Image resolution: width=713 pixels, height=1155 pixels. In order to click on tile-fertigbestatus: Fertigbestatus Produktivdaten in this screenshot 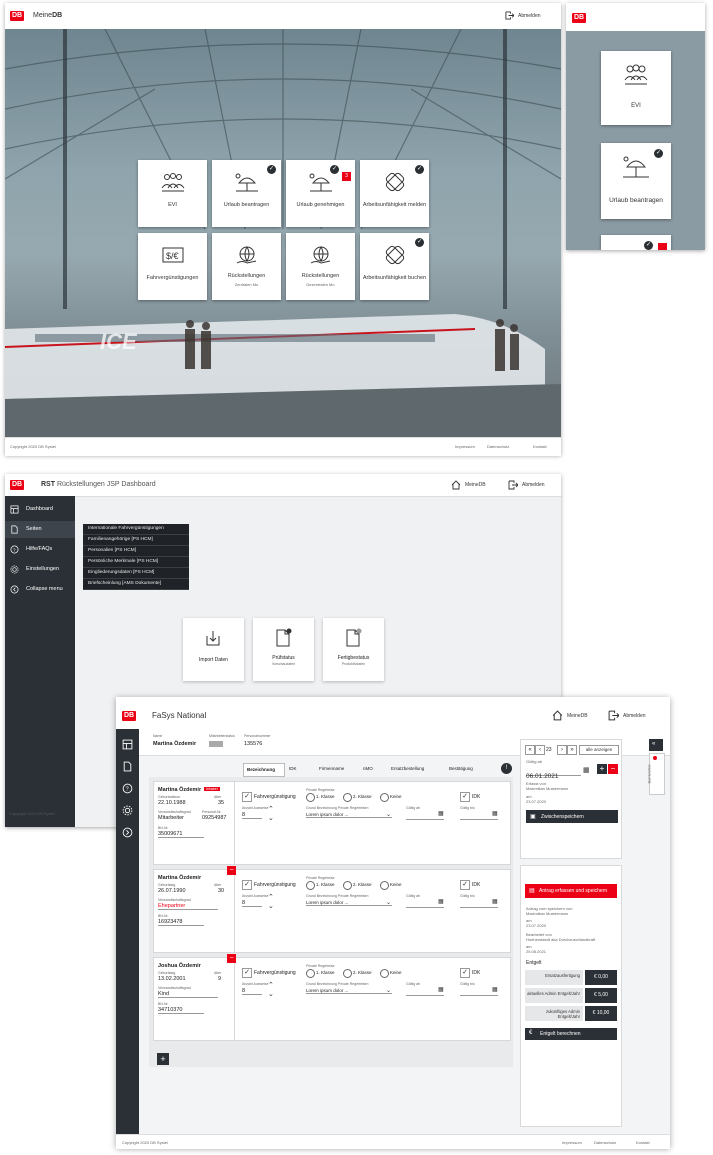, I will do `click(353, 649)`.